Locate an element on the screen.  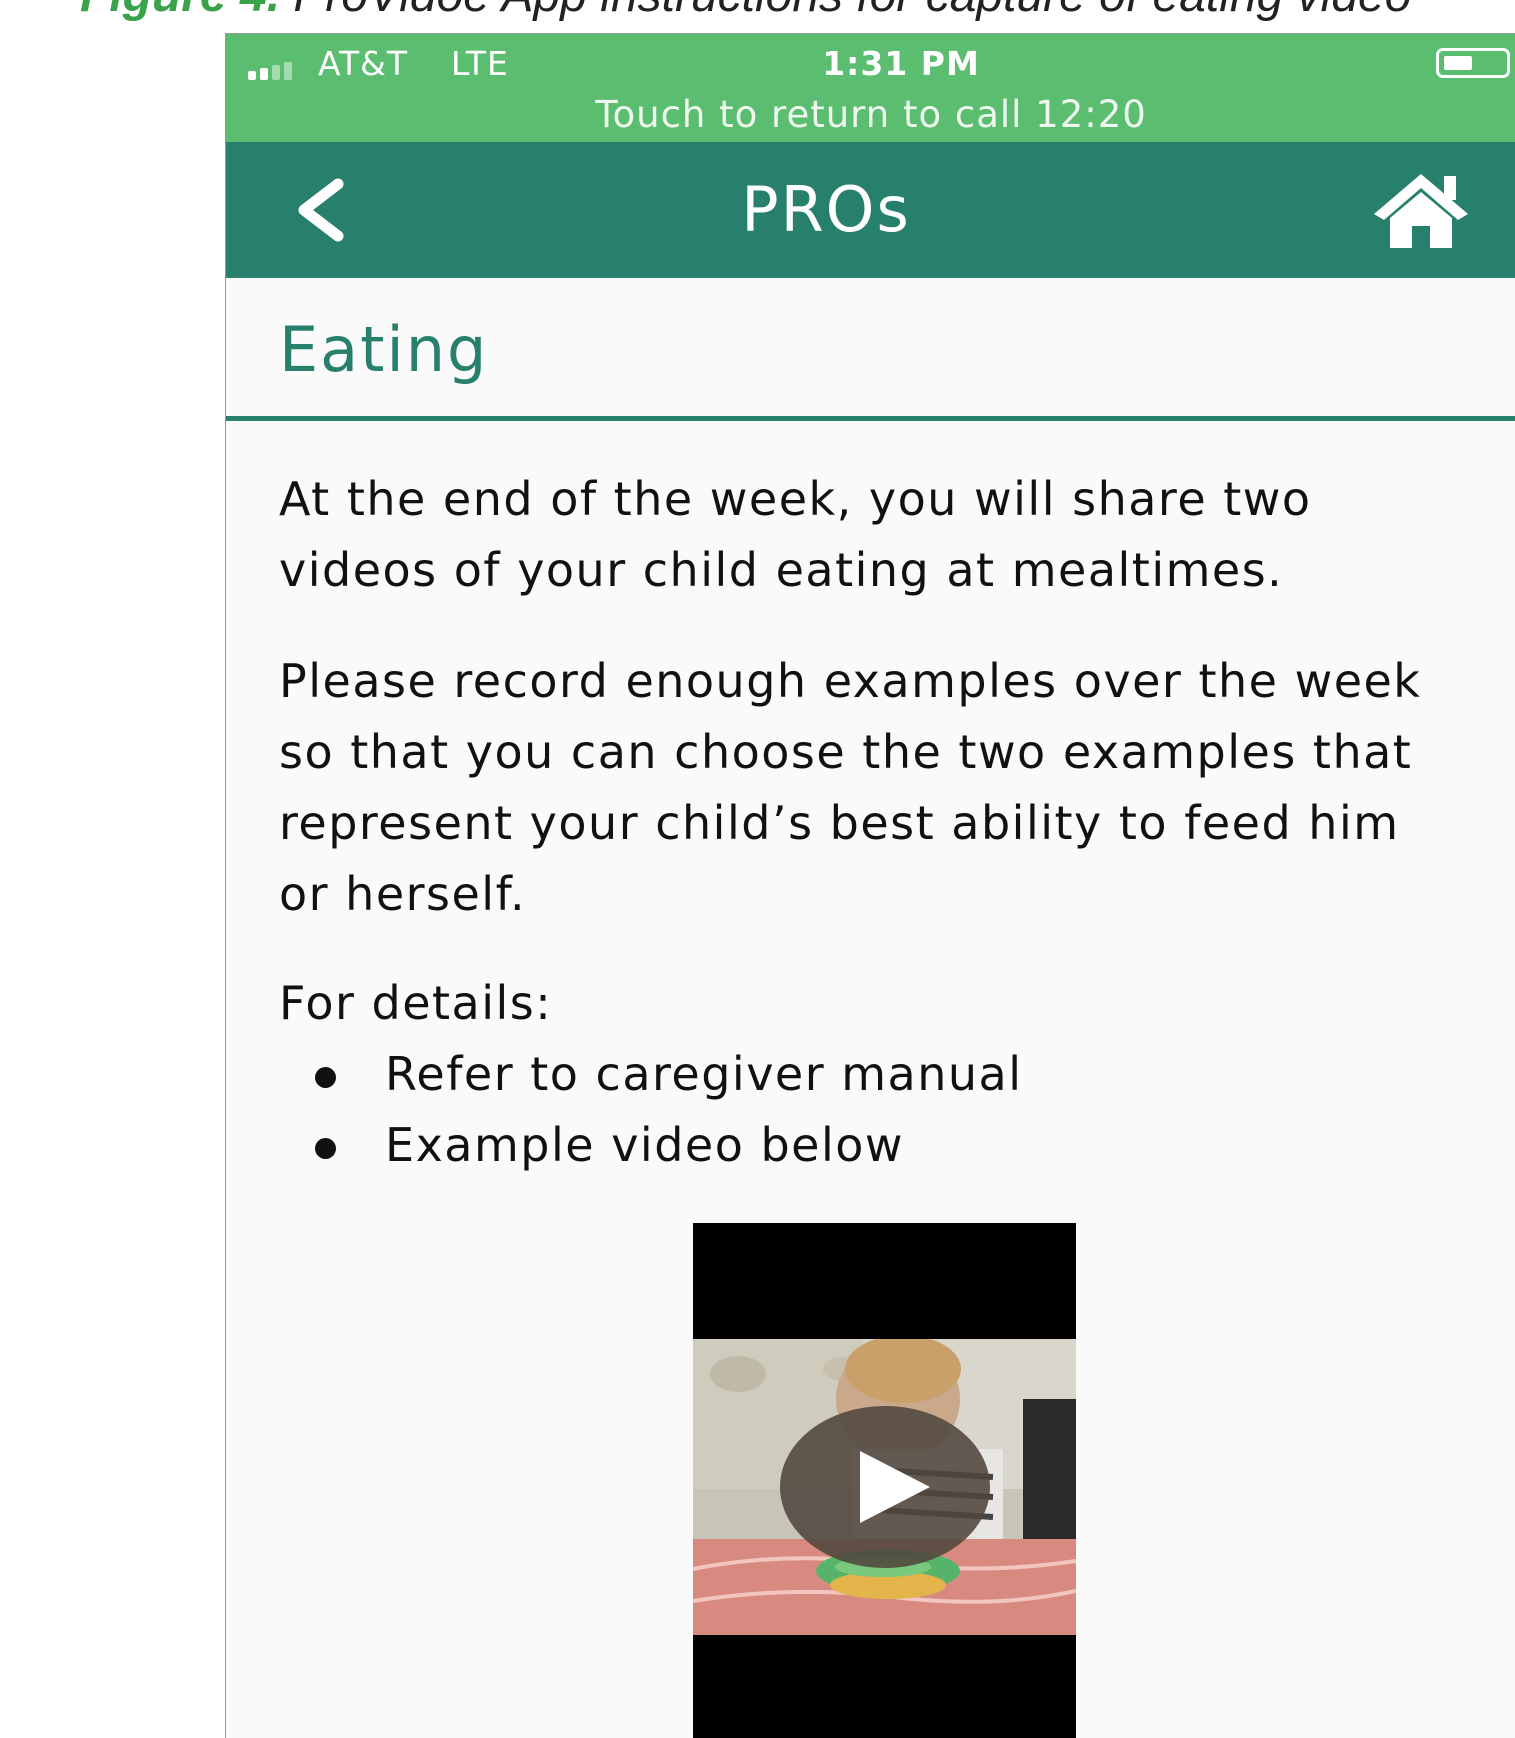
list-item-text: Refer to caregiver manual is located at coordinates (704, 1074).